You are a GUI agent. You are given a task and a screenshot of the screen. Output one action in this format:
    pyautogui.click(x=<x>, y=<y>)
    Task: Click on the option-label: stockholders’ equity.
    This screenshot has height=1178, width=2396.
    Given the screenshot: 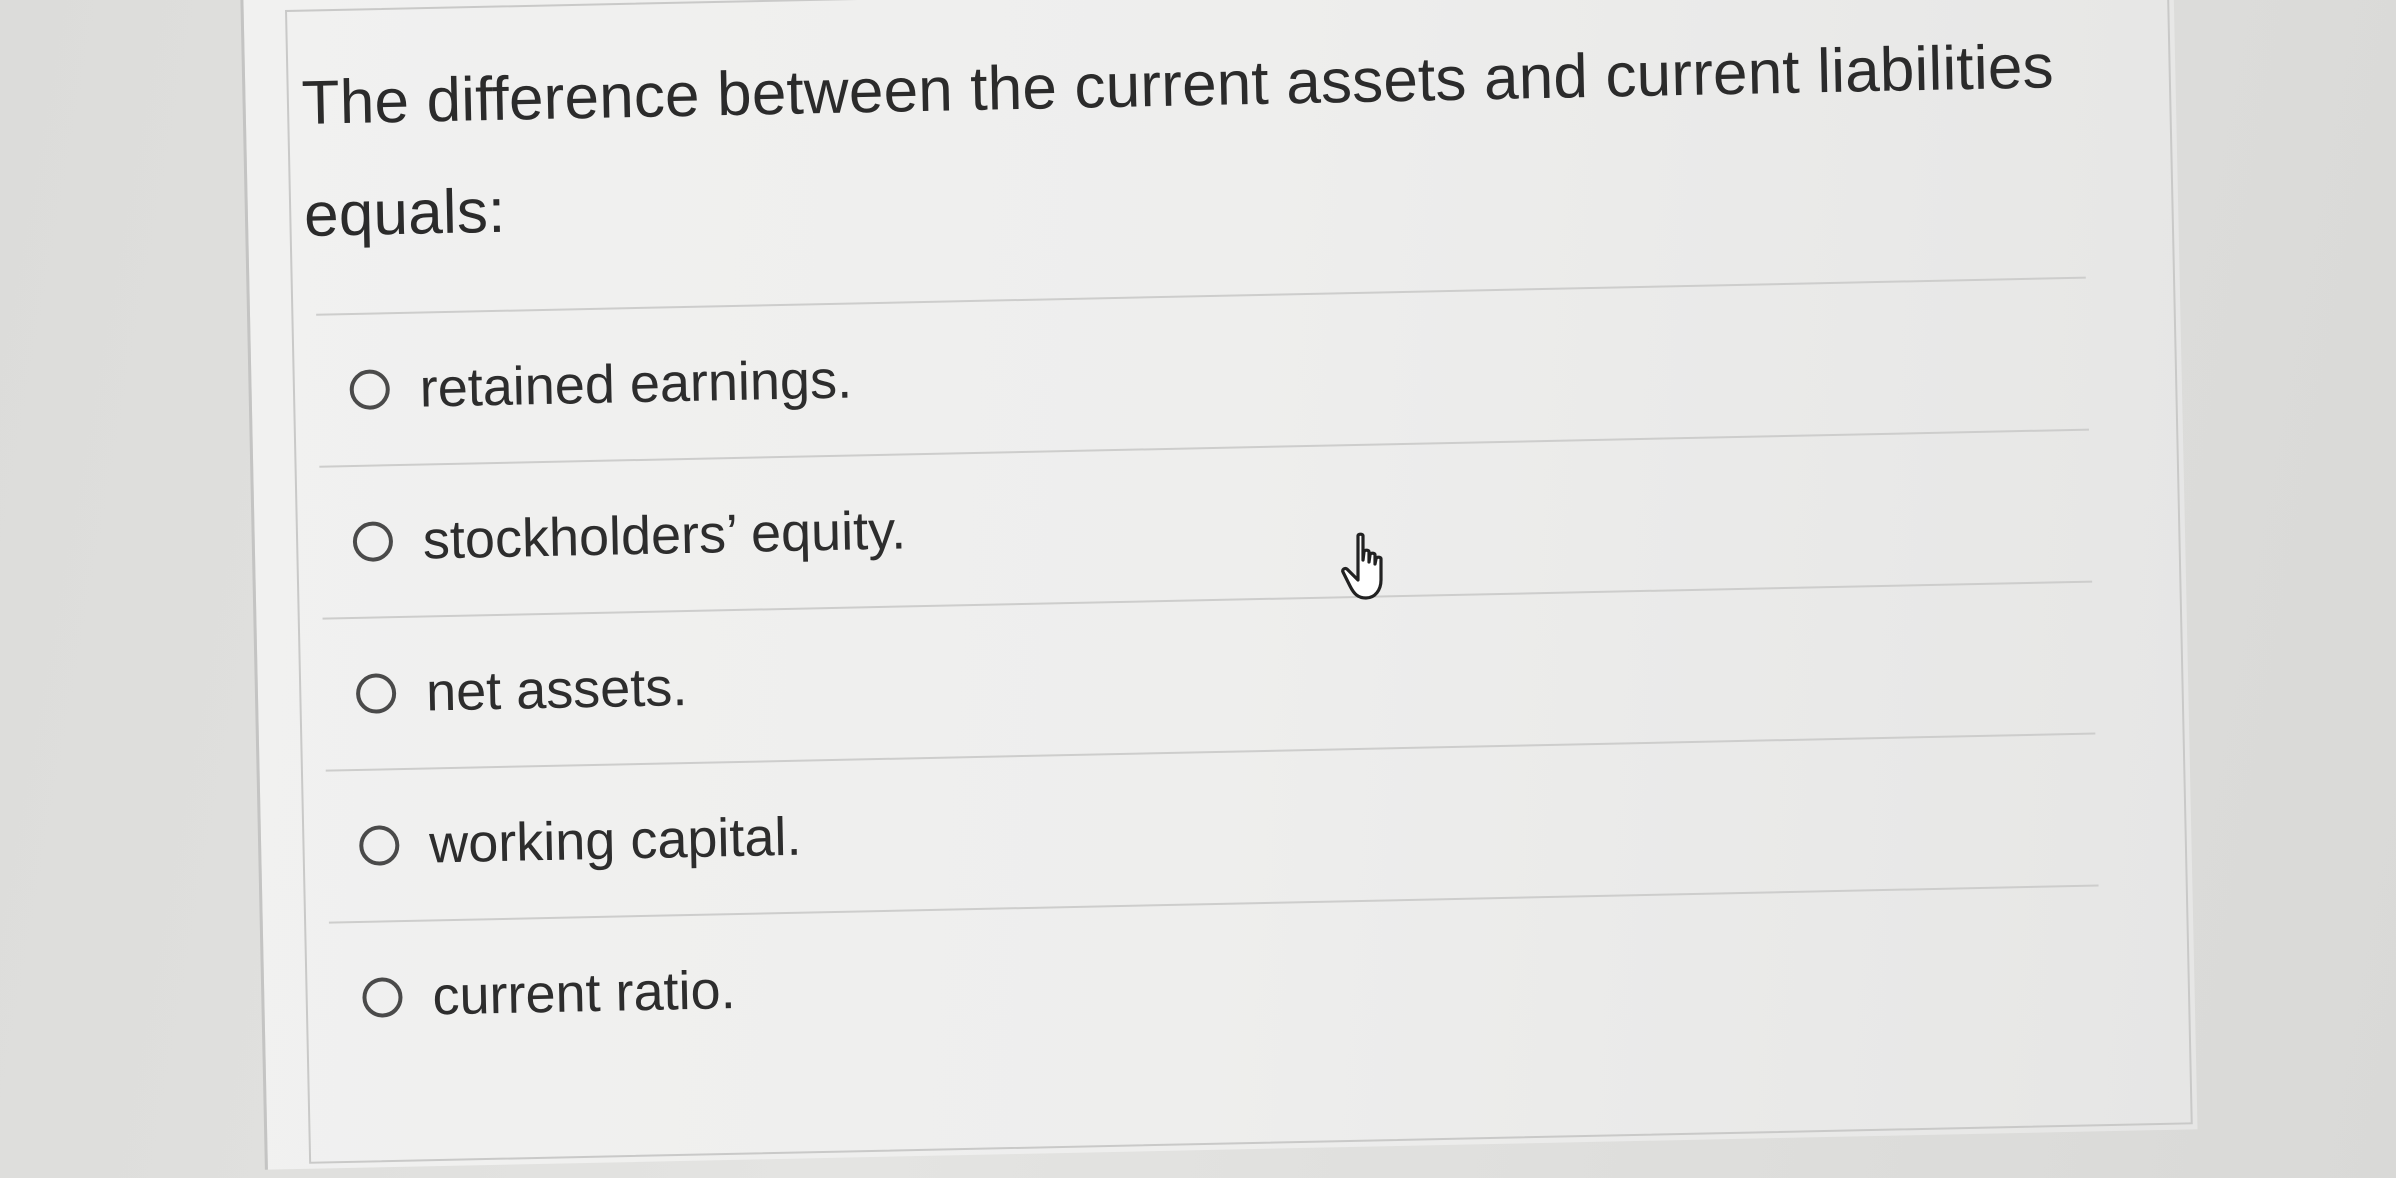 What is the action you would take?
    pyautogui.click(x=664, y=535)
    